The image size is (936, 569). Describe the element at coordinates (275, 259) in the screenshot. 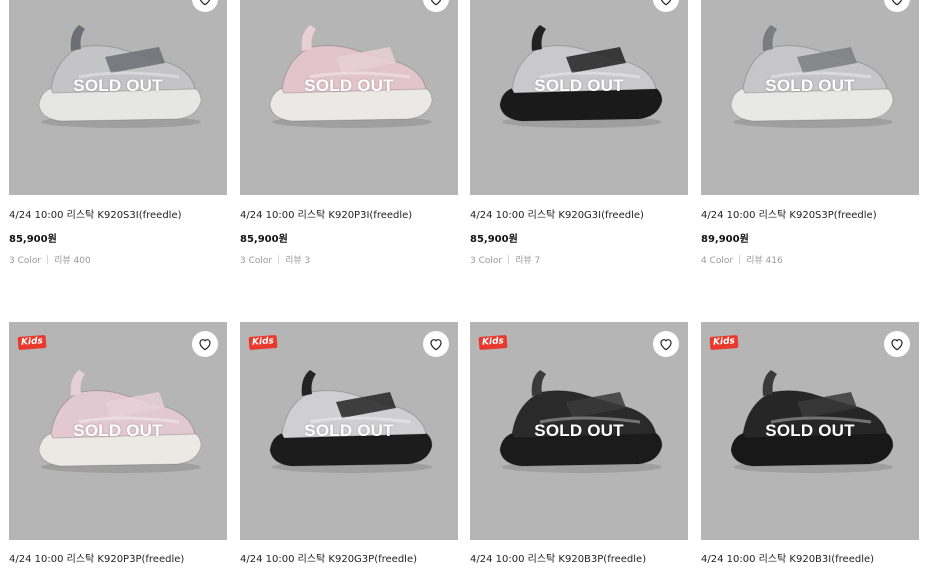

I see `product-meta: 3 Color 리뷰 3` at that location.